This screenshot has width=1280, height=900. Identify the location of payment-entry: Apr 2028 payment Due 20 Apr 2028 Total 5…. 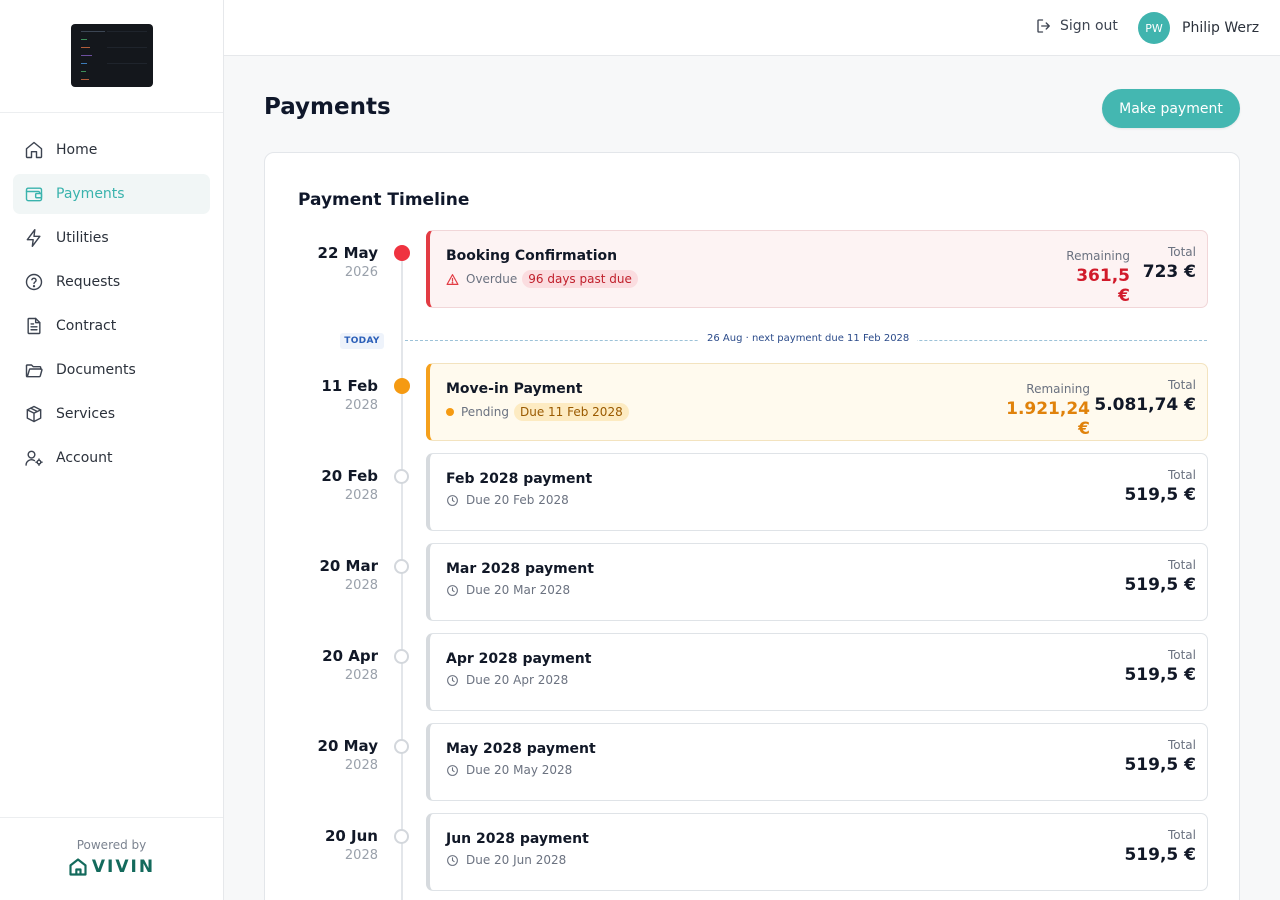
(817, 672).